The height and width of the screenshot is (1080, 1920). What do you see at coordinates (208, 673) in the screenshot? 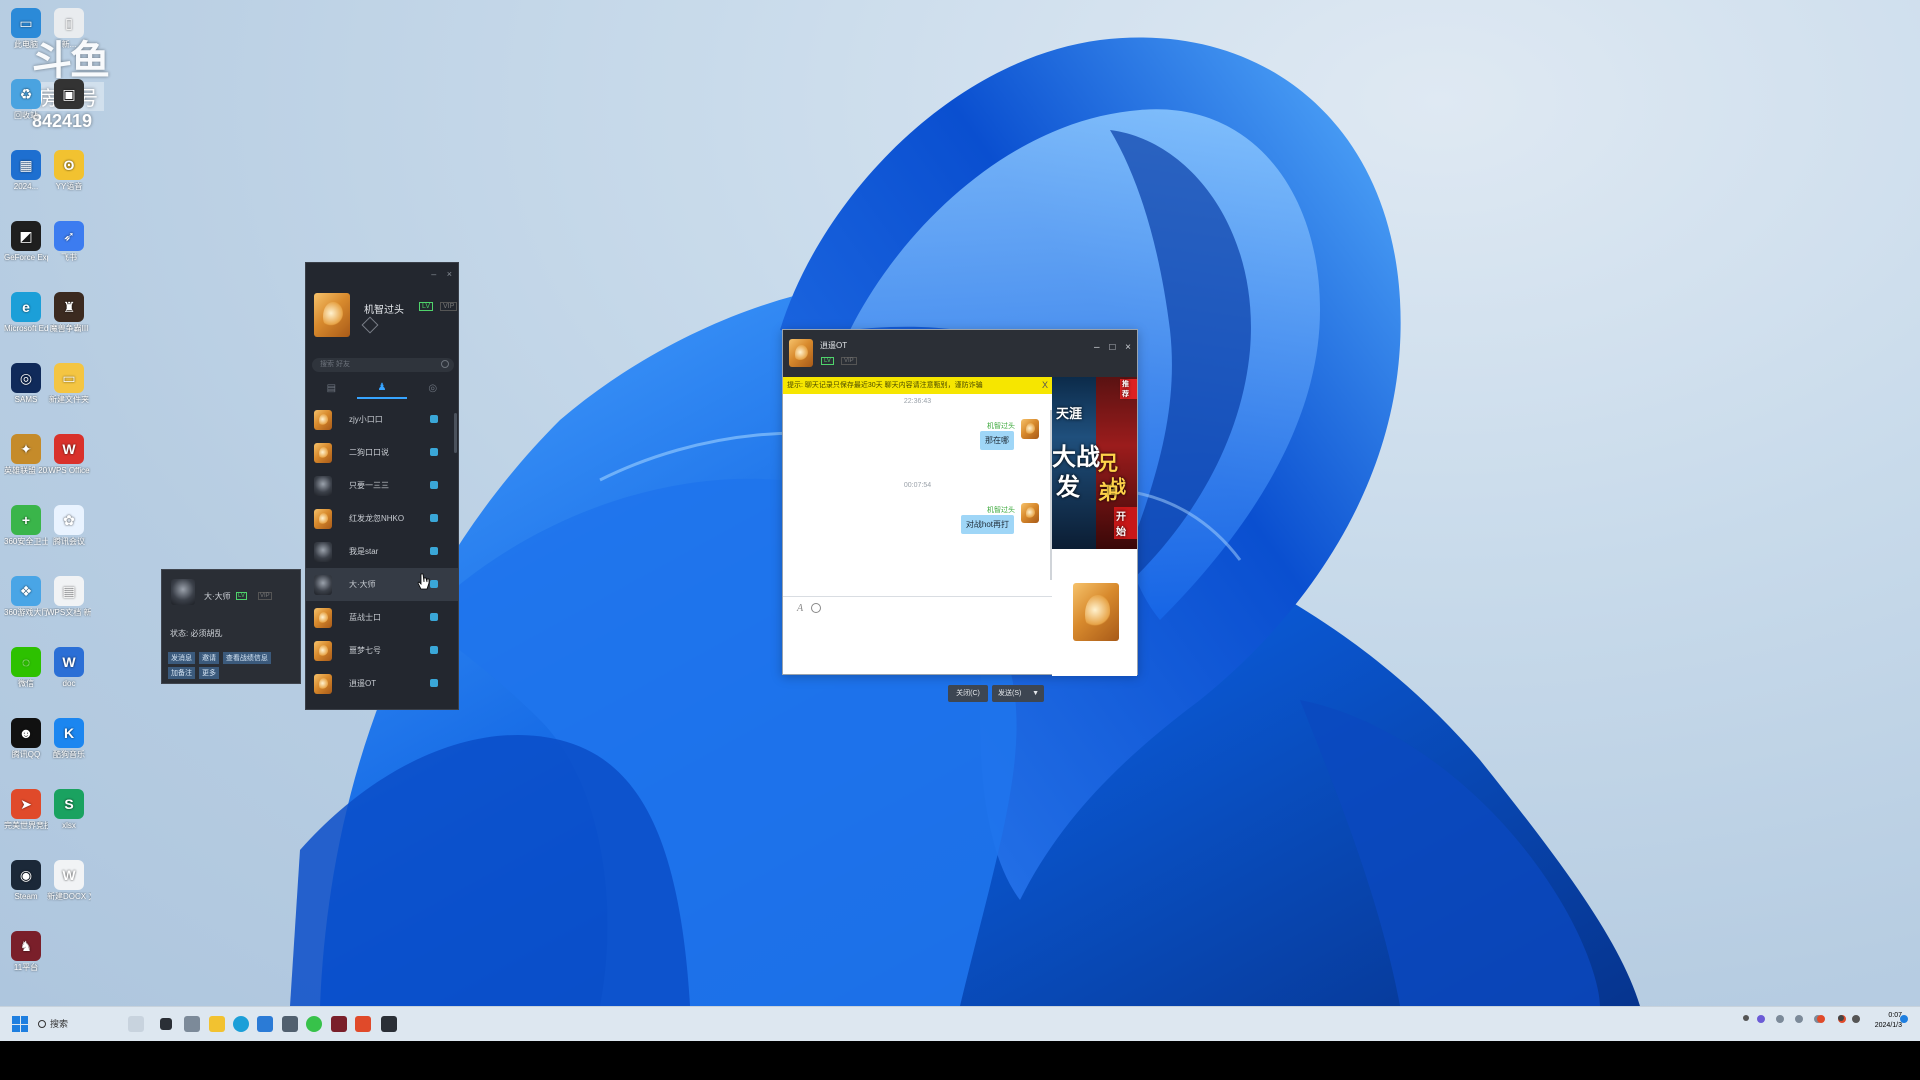
I see `hover-action-more: 更多` at bounding box center [208, 673].